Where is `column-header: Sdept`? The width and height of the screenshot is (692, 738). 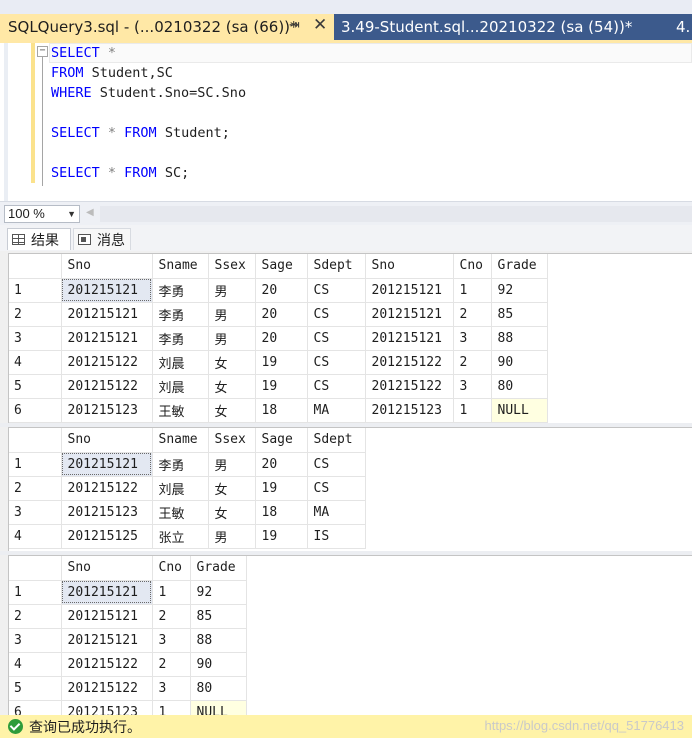
column-header: Sdept is located at coordinates (336, 440).